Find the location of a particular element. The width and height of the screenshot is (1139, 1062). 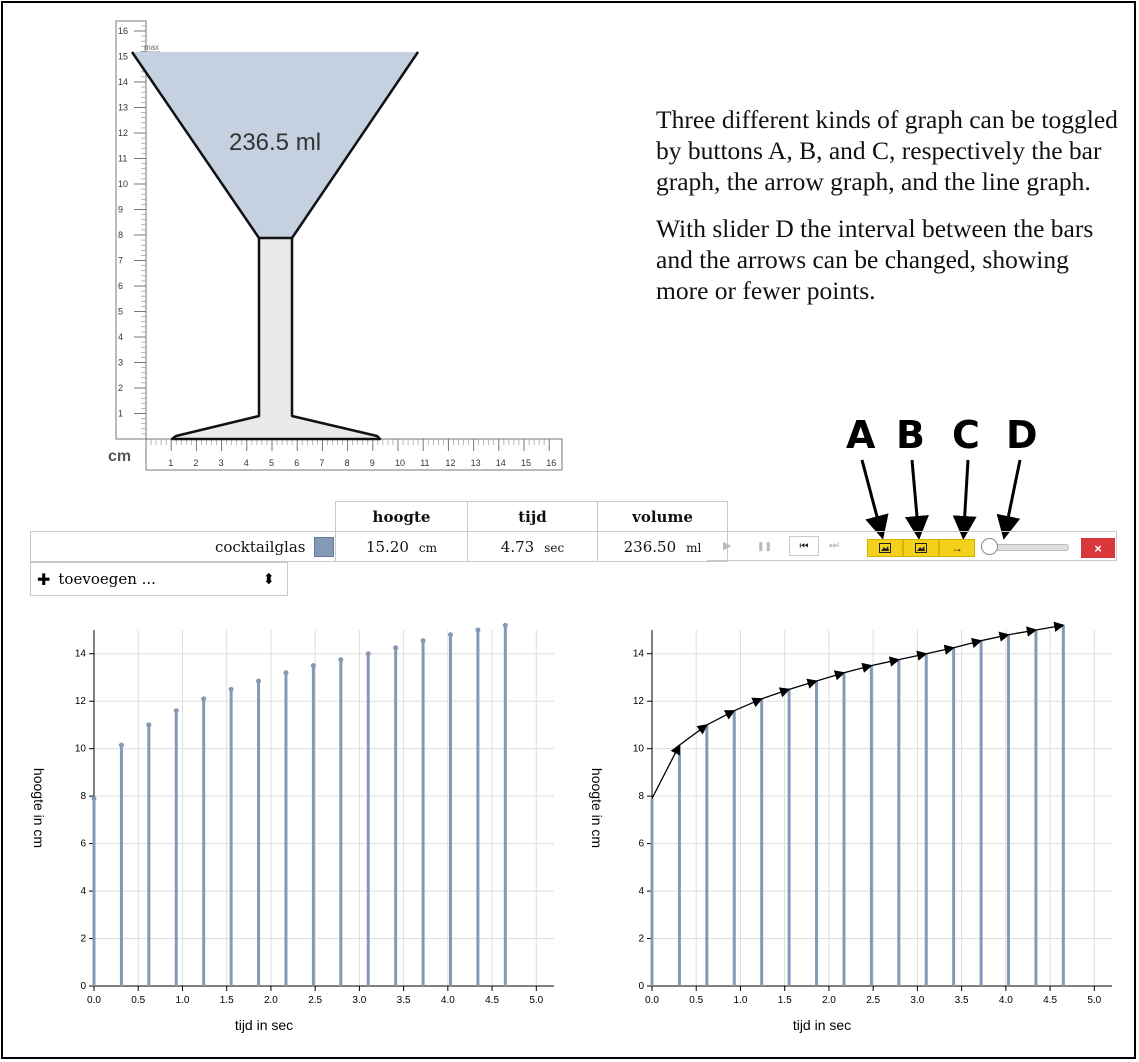

y-axis-label: hoogte in cm is located at coordinates (39, 808).